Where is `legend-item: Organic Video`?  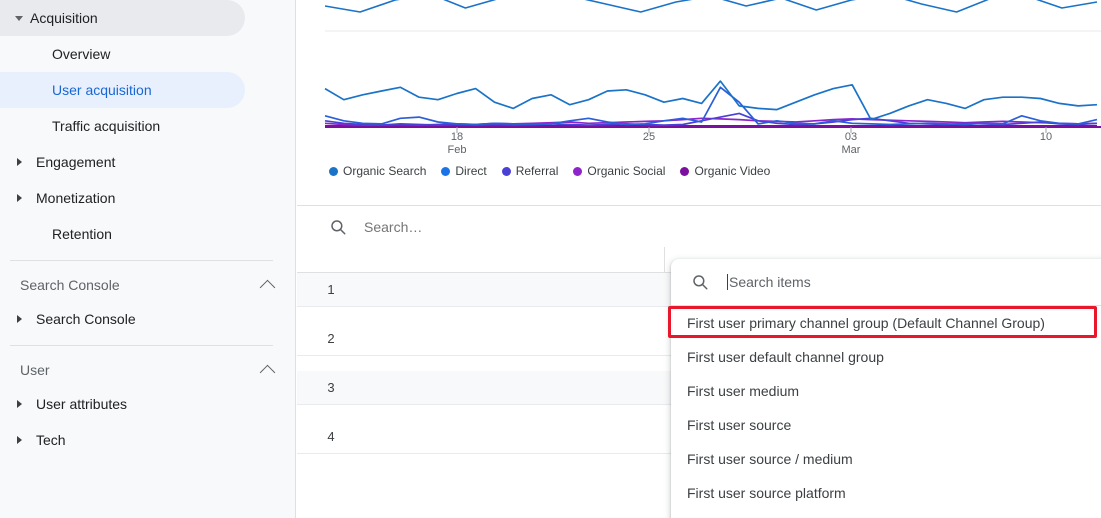
legend-item: Organic Video is located at coordinates (725, 171).